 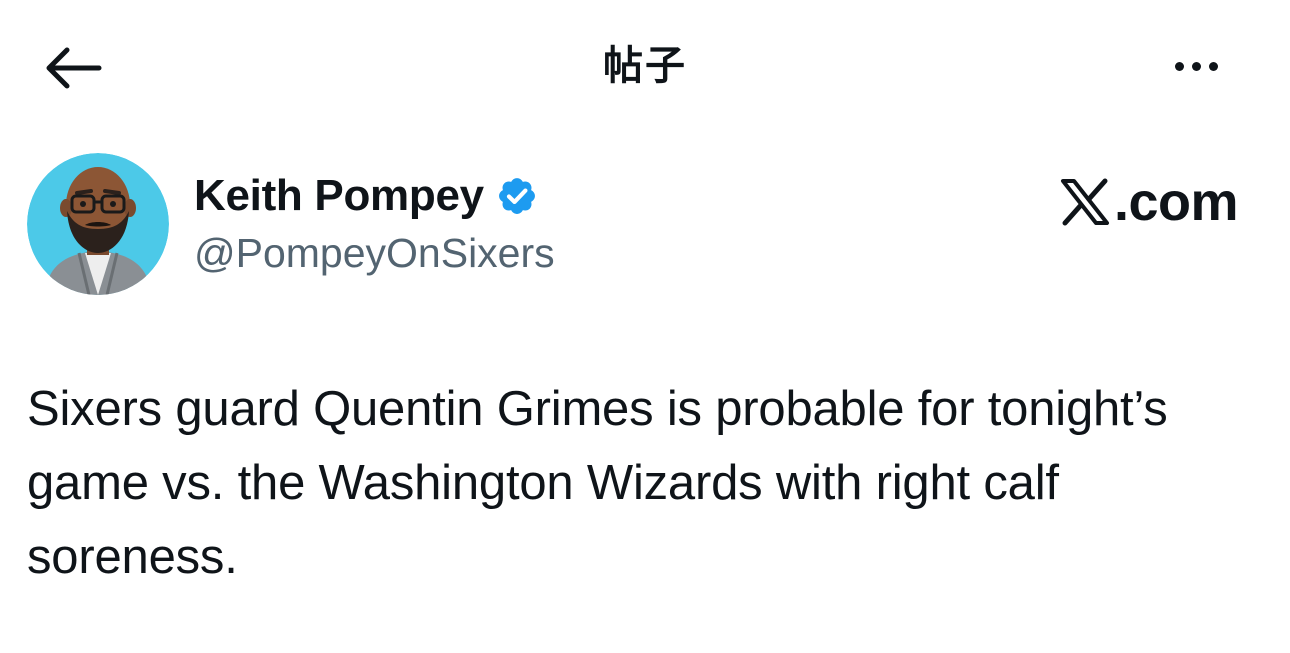 I want to click on author-handle: @PompeyOnSixers, so click(x=374, y=253).